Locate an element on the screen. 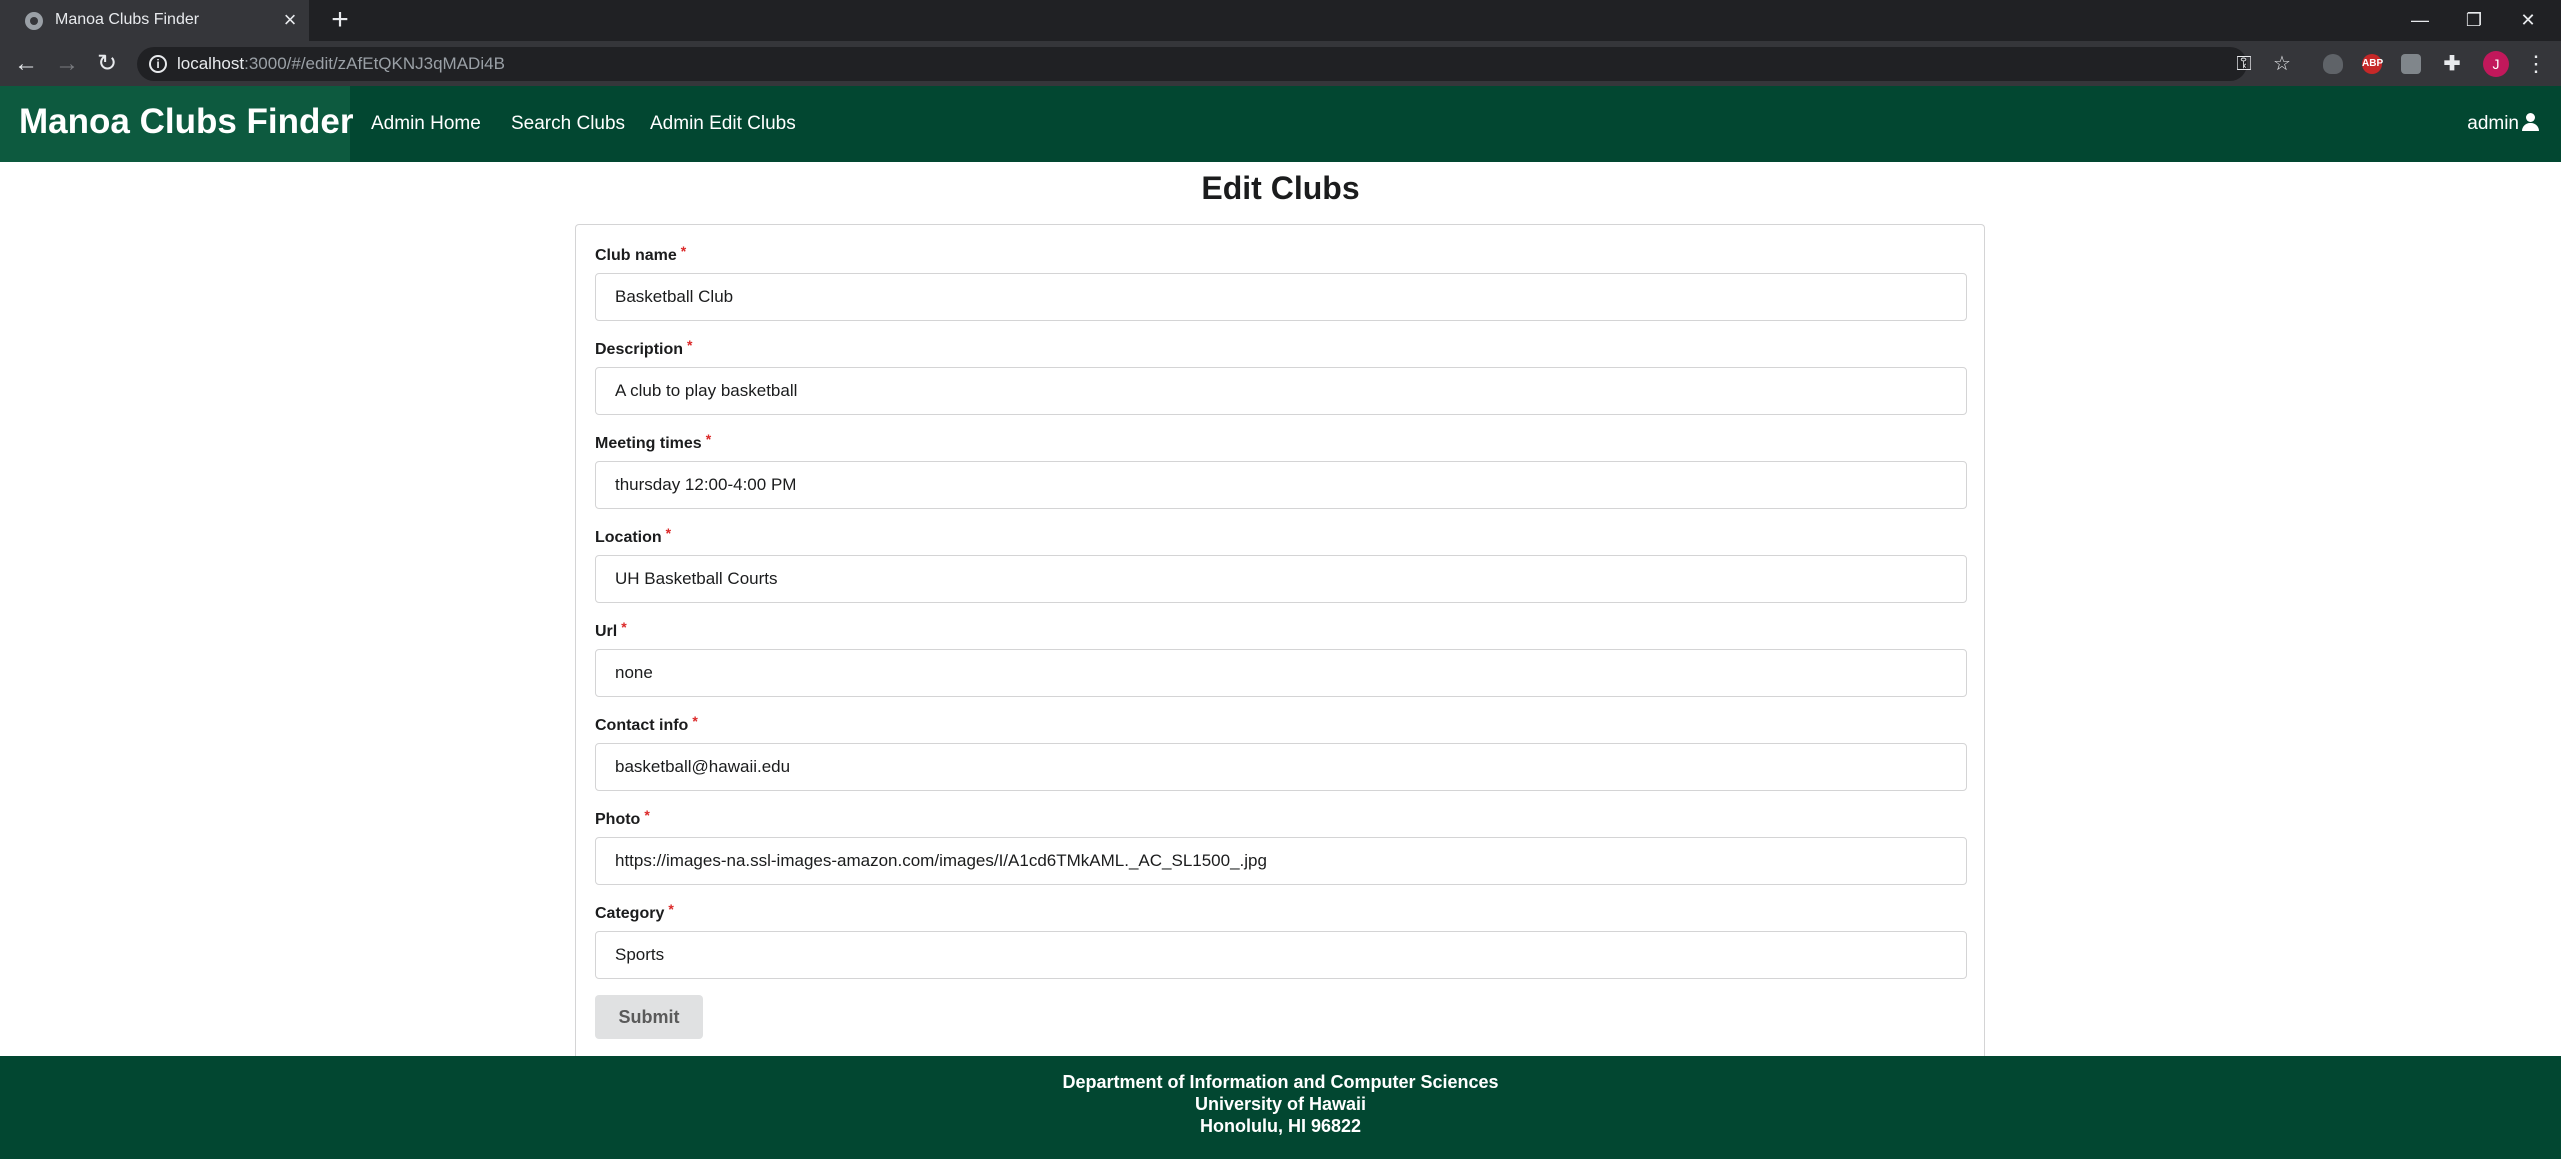 This screenshot has height=1159, width=2561. reload-button: ↻ is located at coordinates (107, 64).